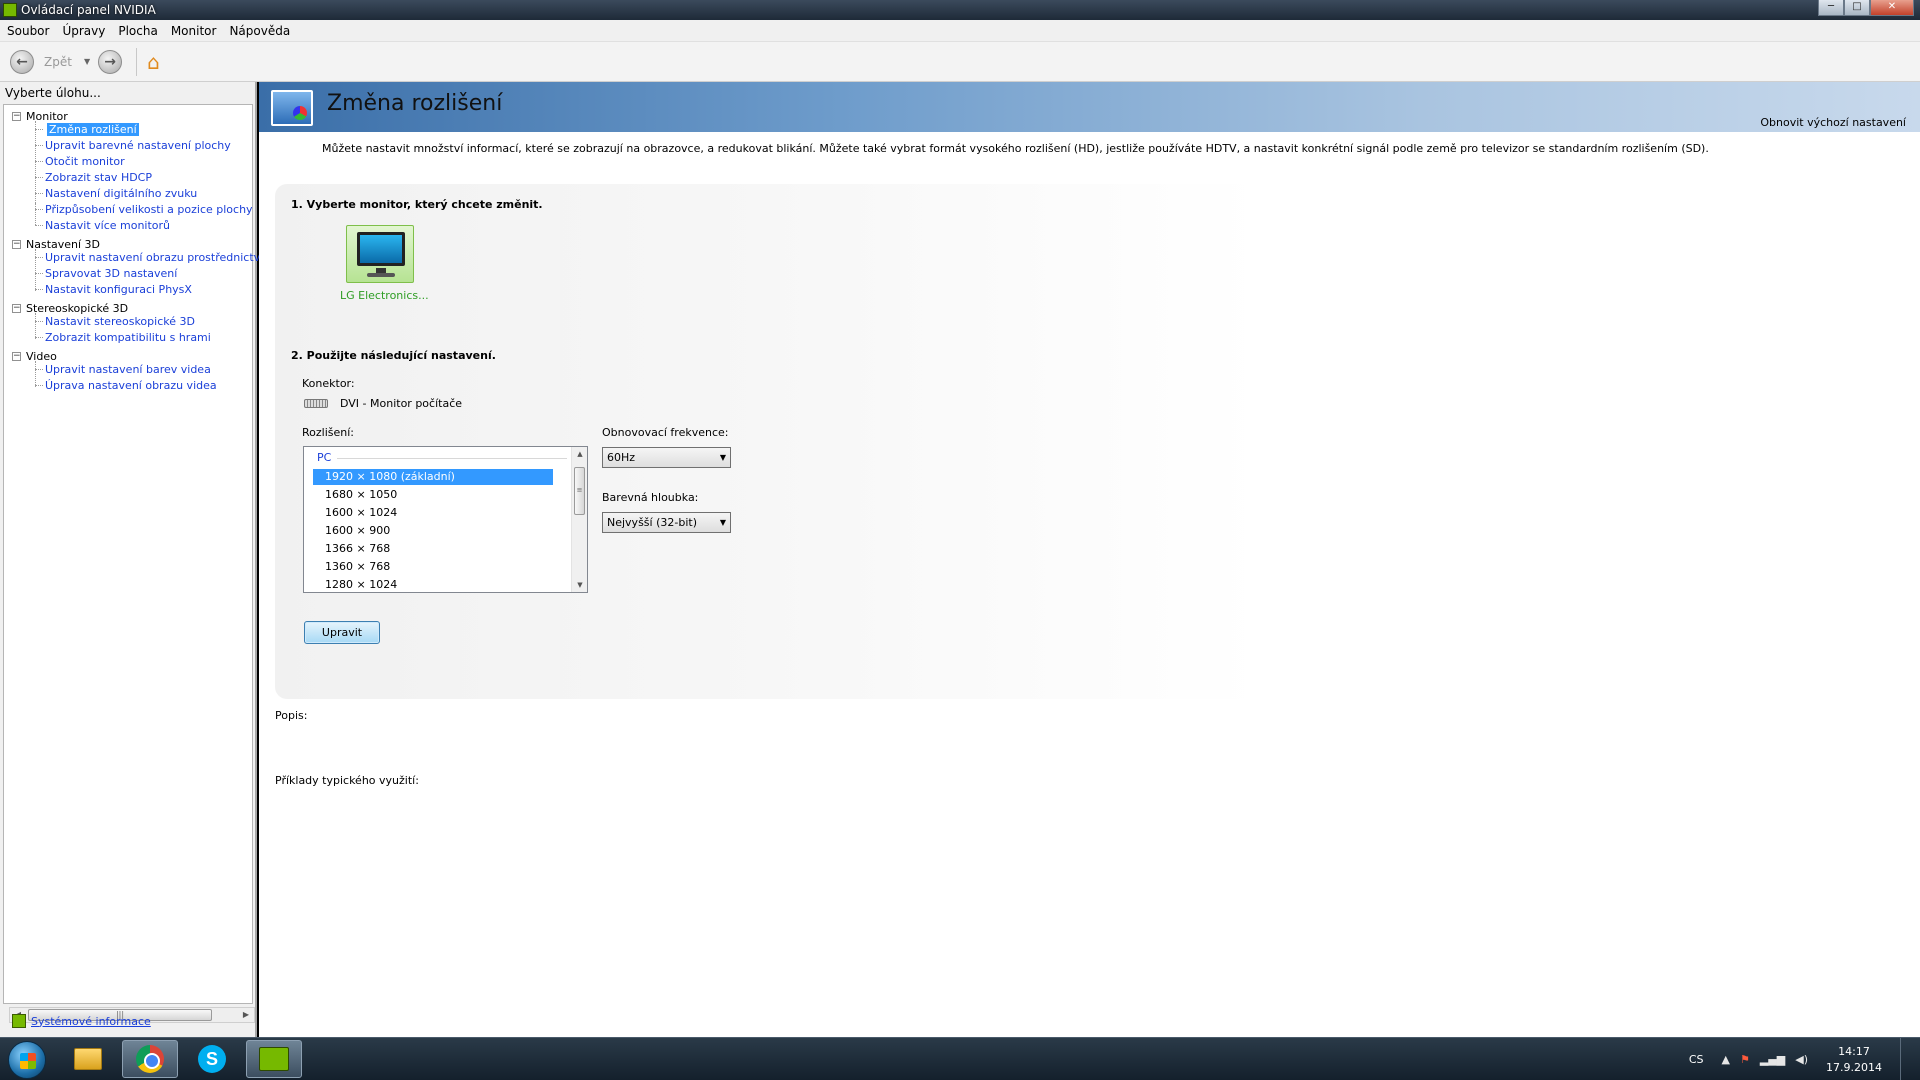  Describe the element at coordinates (246, 1015) in the screenshot. I see `scroll-right-icon: ▶` at that location.